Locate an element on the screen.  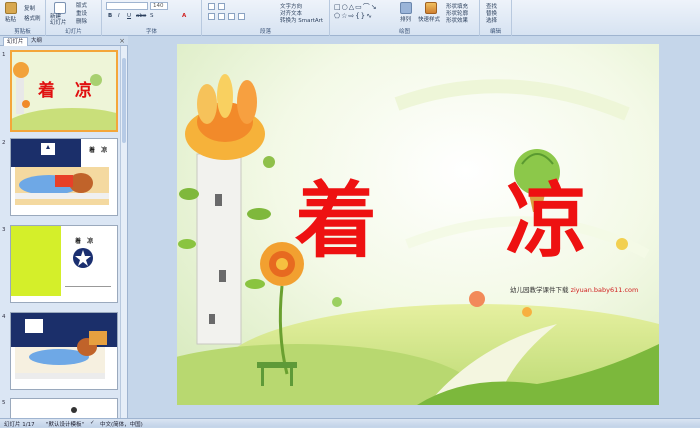
font-name-field is located at coordinates (127, 6).